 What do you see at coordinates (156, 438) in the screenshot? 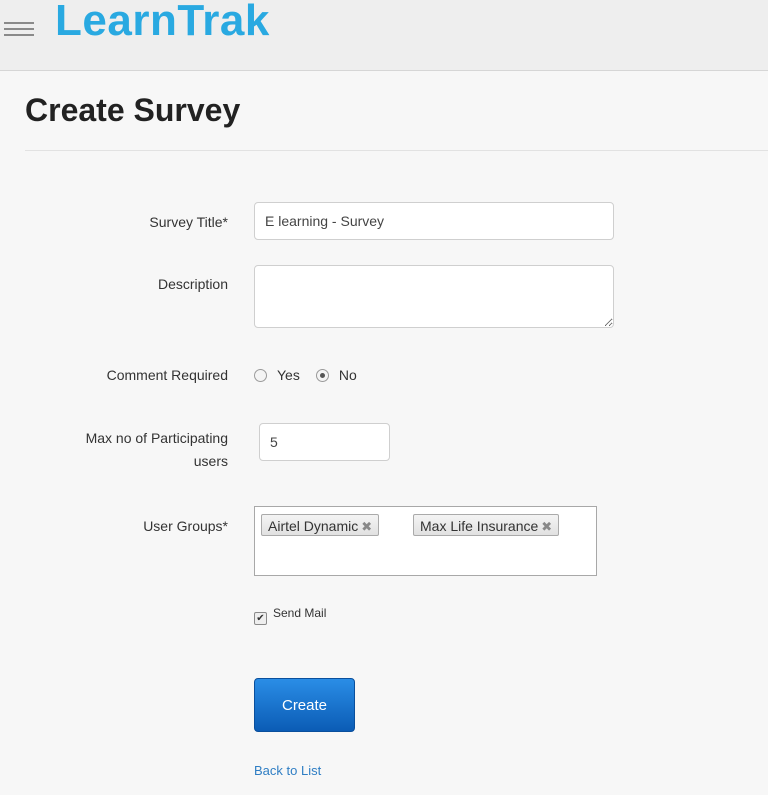
I see `max-participants-label-line1: Max no of Participating` at bounding box center [156, 438].